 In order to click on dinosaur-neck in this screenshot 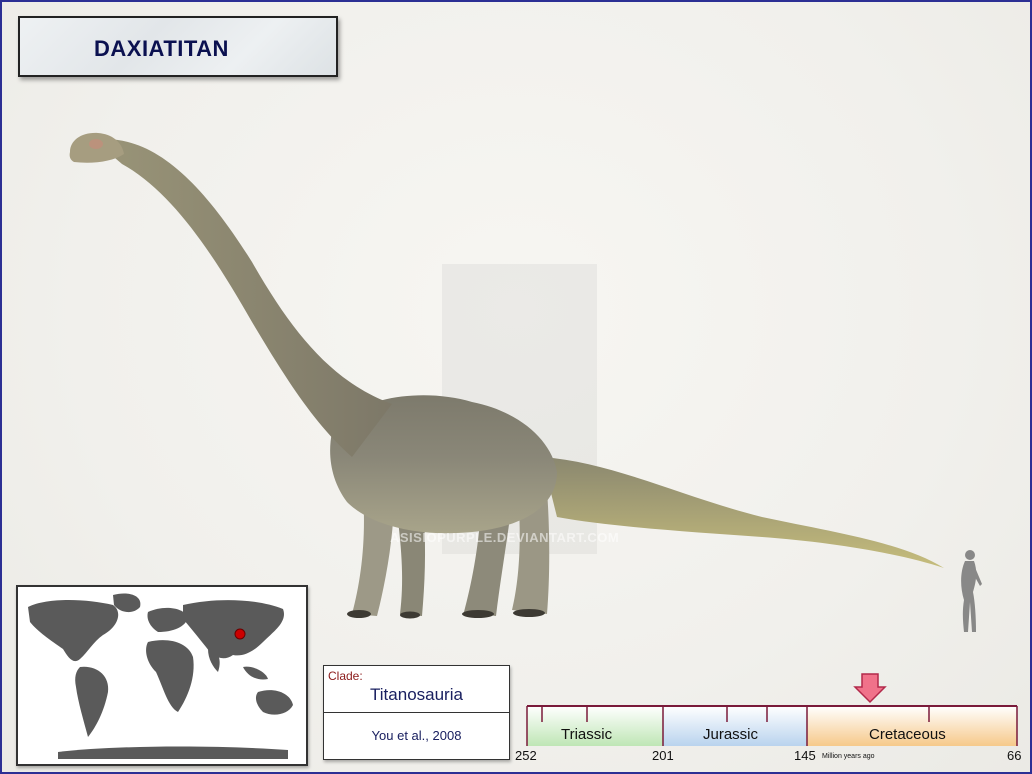, I will do `click(243, 298)`.